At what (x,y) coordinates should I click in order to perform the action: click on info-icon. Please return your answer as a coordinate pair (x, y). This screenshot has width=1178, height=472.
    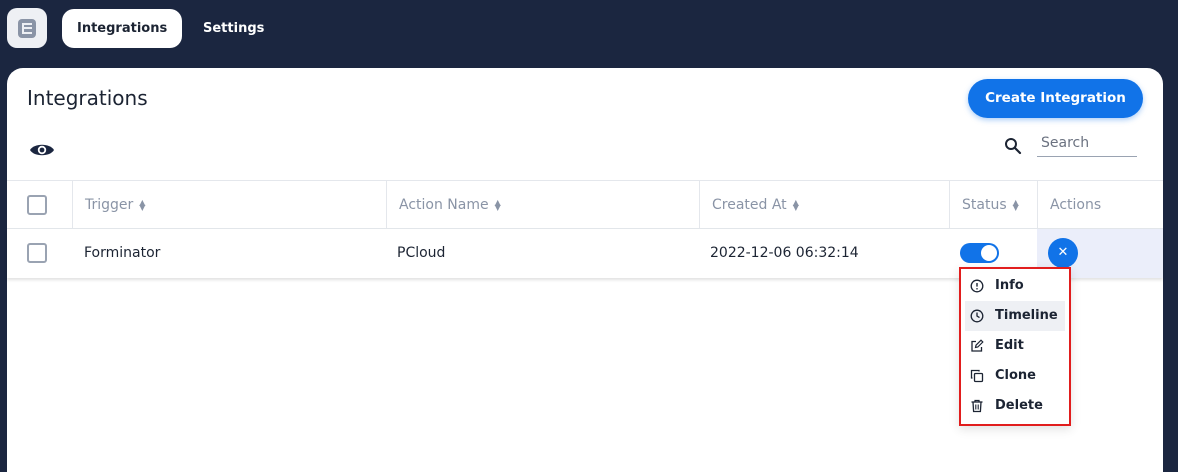
    Looking at the image, I should click on (977, 286).